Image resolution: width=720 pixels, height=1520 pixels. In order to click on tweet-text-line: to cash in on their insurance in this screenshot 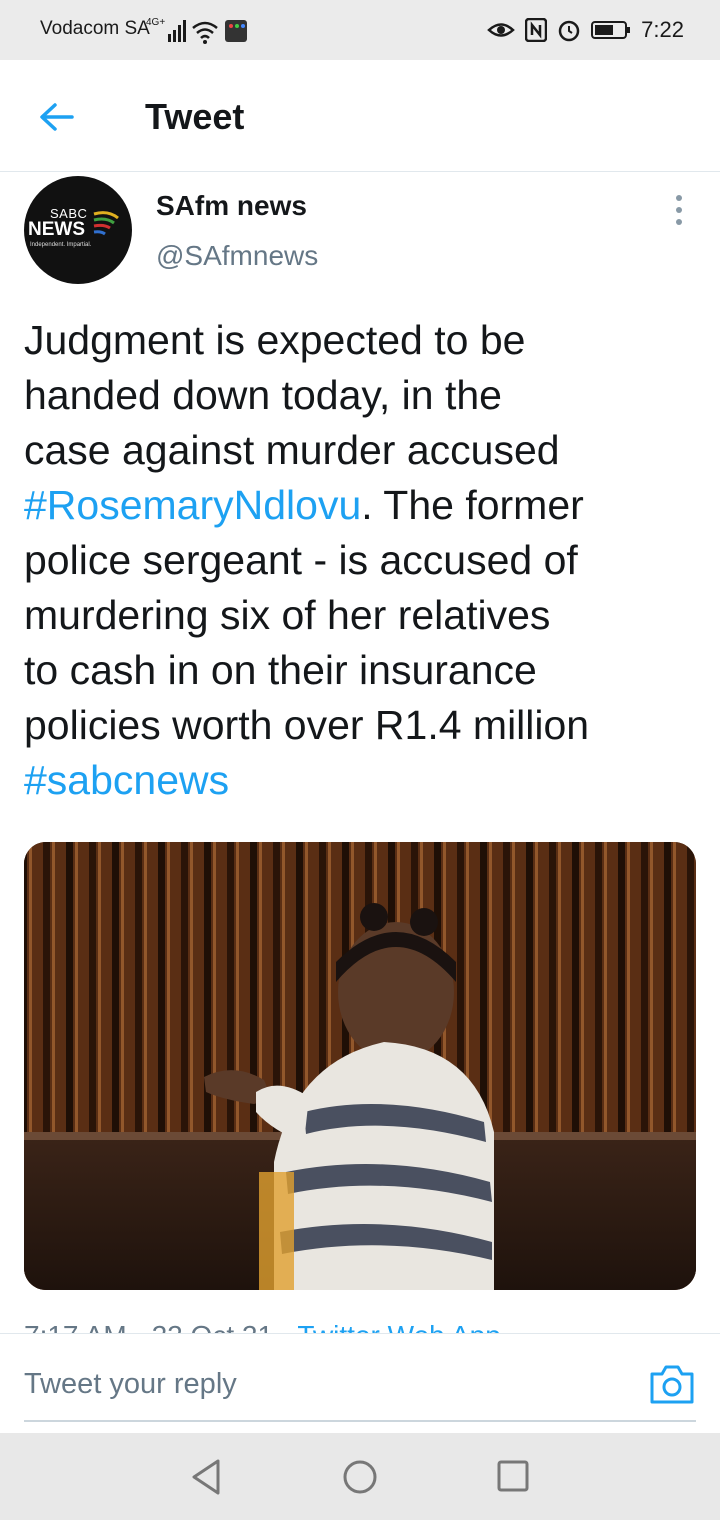, I will do `click(360, 670)`.